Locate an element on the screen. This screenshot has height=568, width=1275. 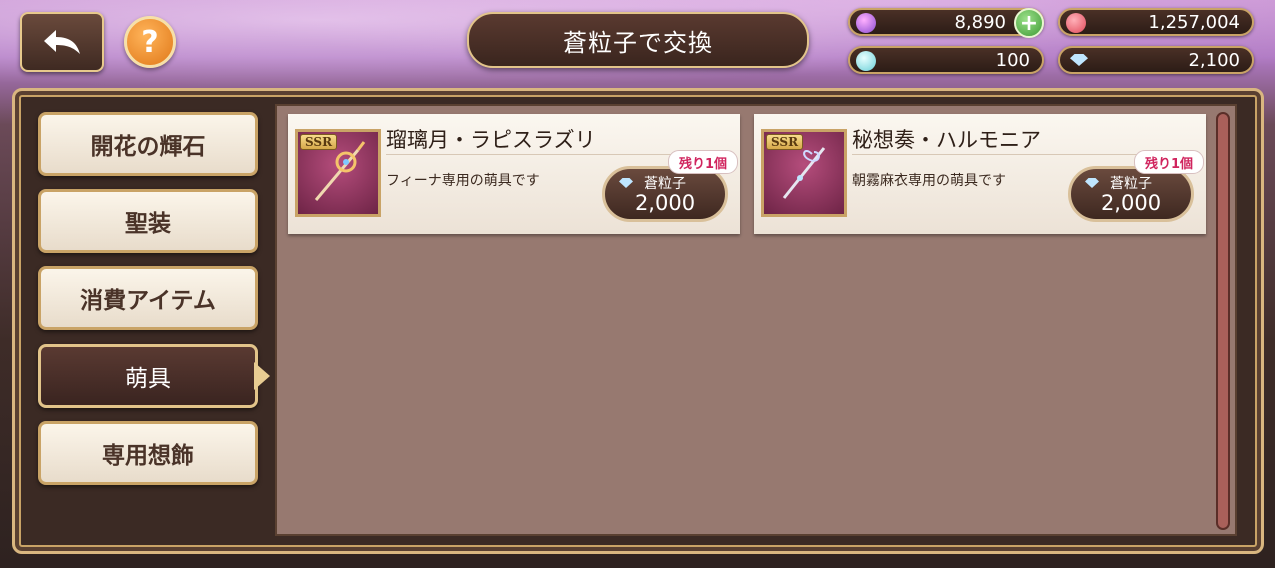
currency-value: 1,257,004 is located at coordinates (1194, 22).